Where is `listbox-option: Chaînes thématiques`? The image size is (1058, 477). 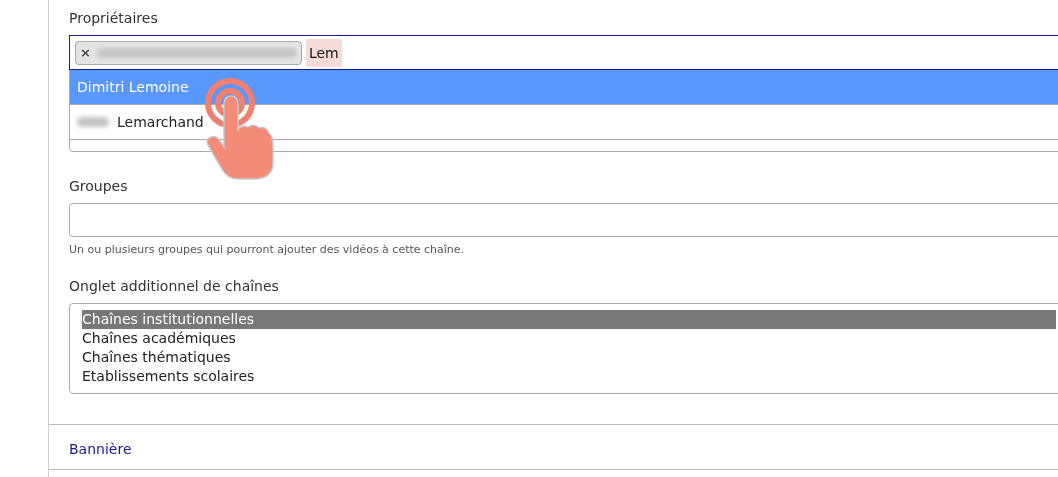 listbox-option: Chaînes thématiques is located at coordinates (569, 357).